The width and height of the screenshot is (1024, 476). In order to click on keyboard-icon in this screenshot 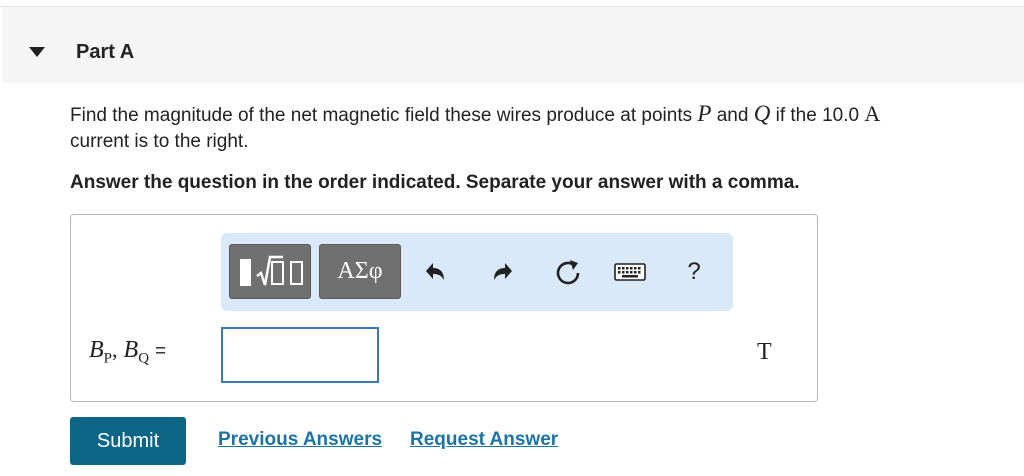, I will do `click(630, 272)`.